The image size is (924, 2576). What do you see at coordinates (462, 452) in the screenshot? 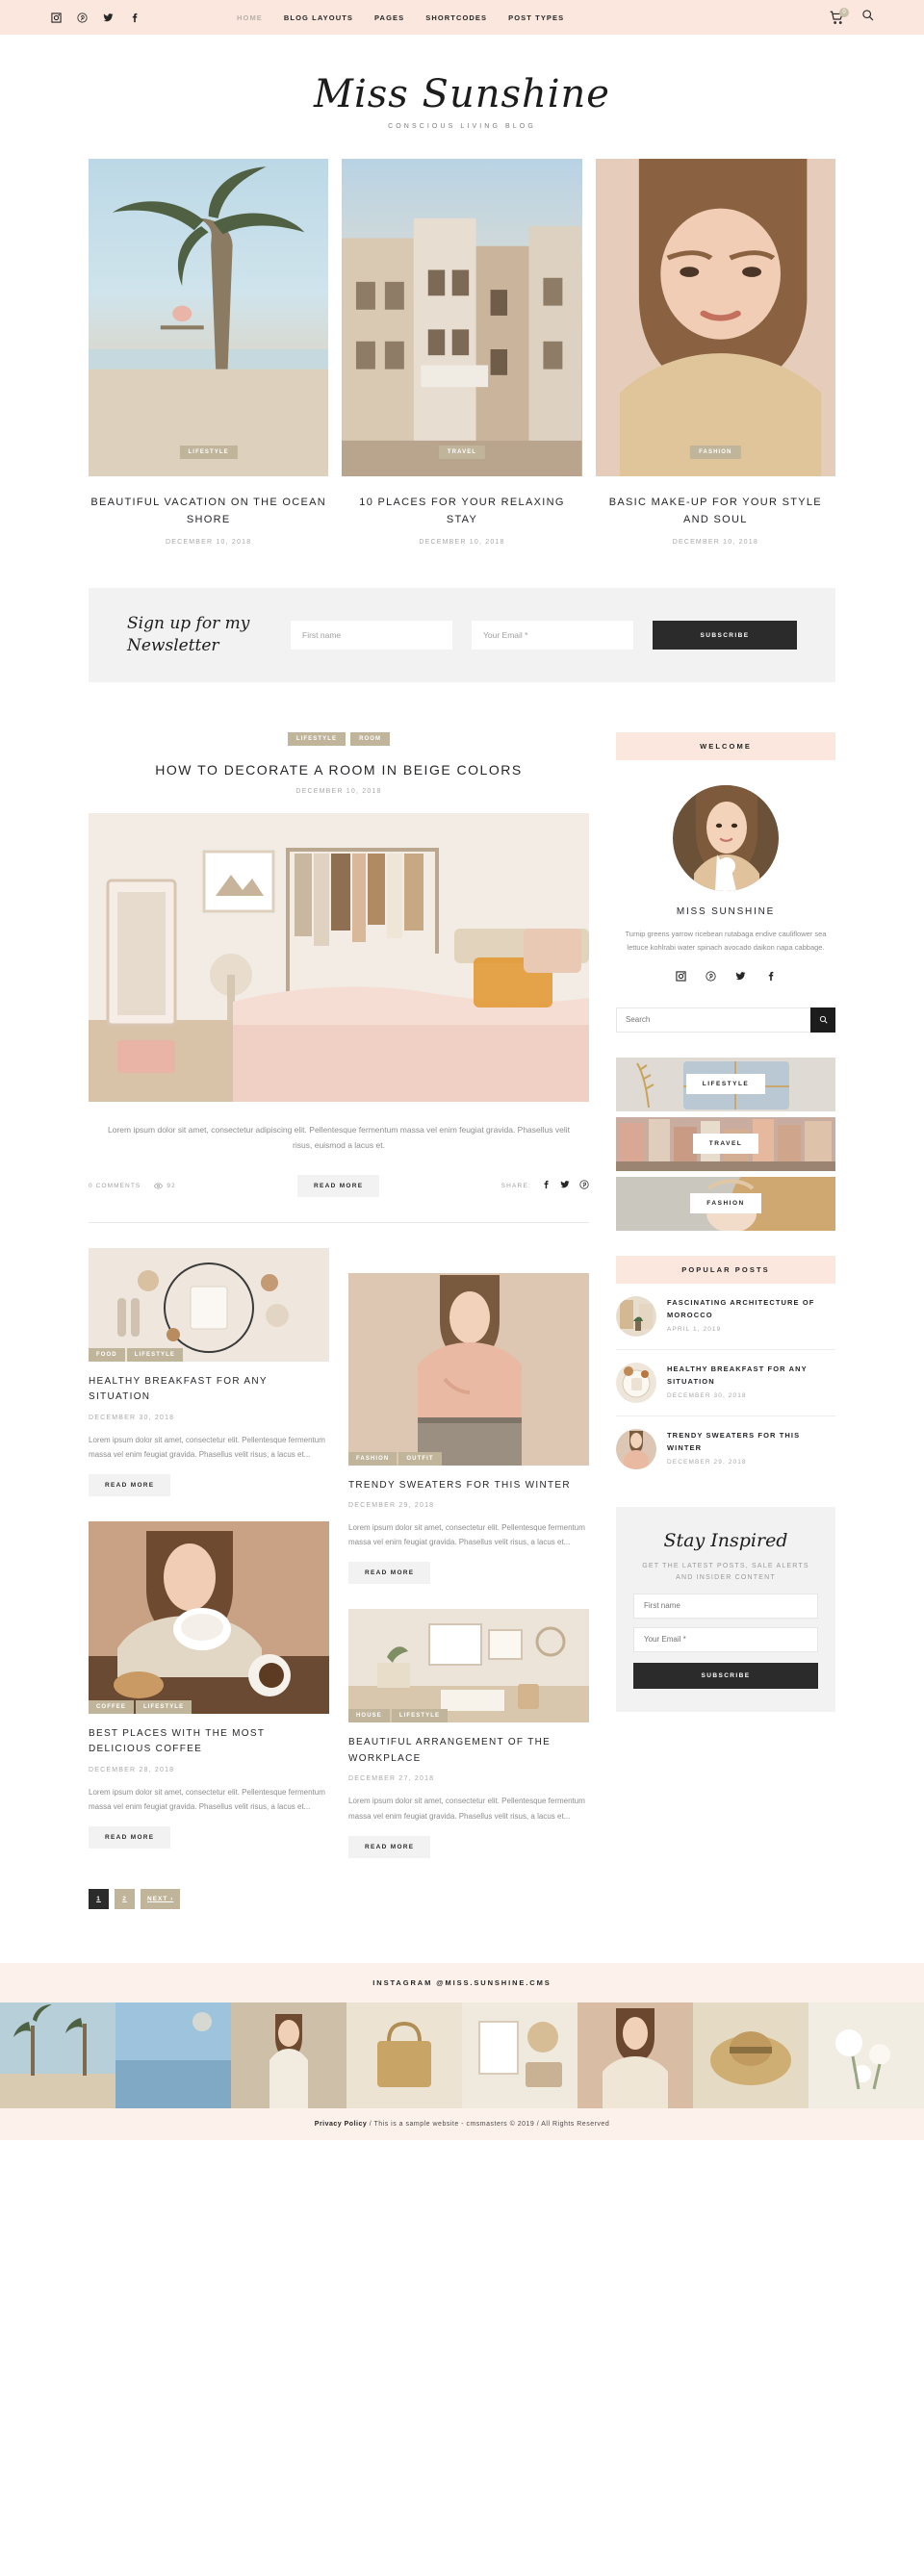
I see `featured-category-tag: TRAVEL` at bounding box center [462, 452].